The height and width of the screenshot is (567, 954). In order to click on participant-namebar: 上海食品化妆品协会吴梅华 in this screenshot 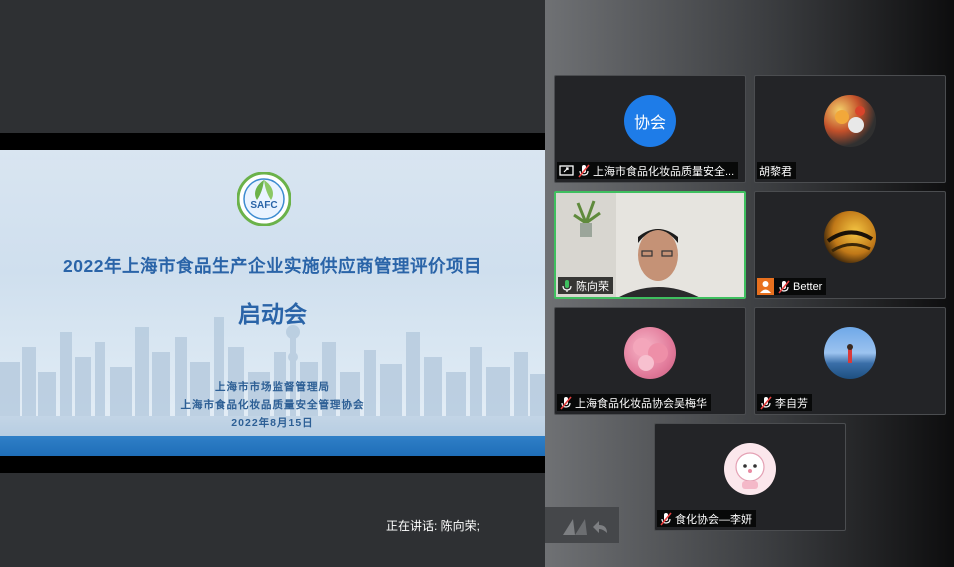, I will do `click(634, 402)`.